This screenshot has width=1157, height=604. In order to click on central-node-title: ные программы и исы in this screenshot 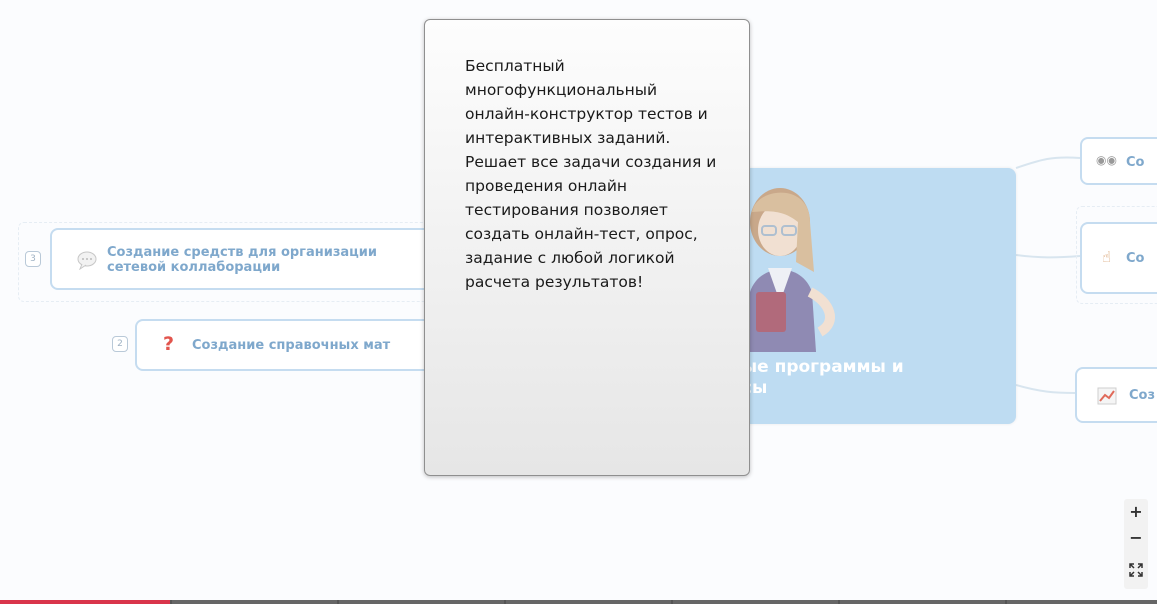, I will do `click(870, 378)`.